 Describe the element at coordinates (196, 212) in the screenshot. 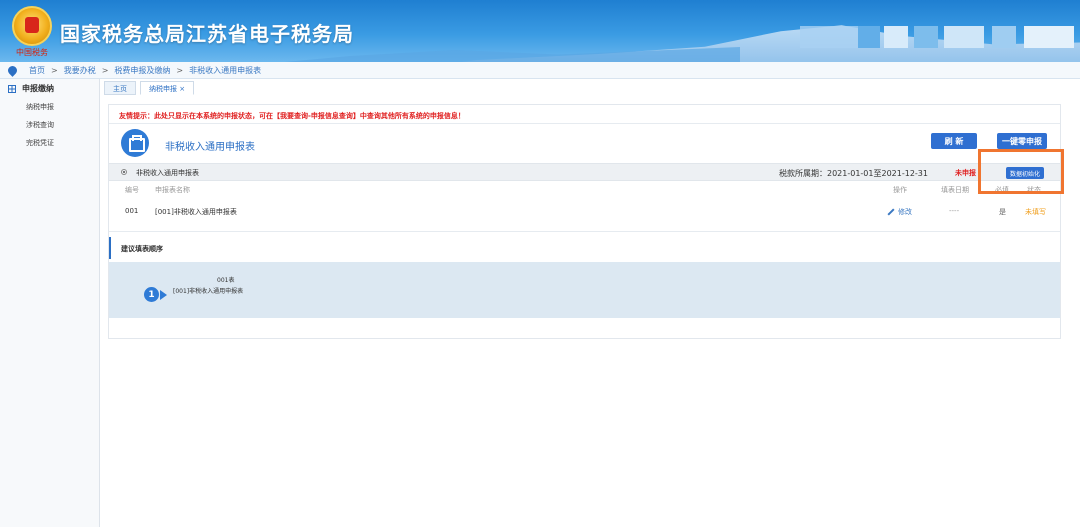

I see `record-name: [001]非税收入通用申报表` at that location.